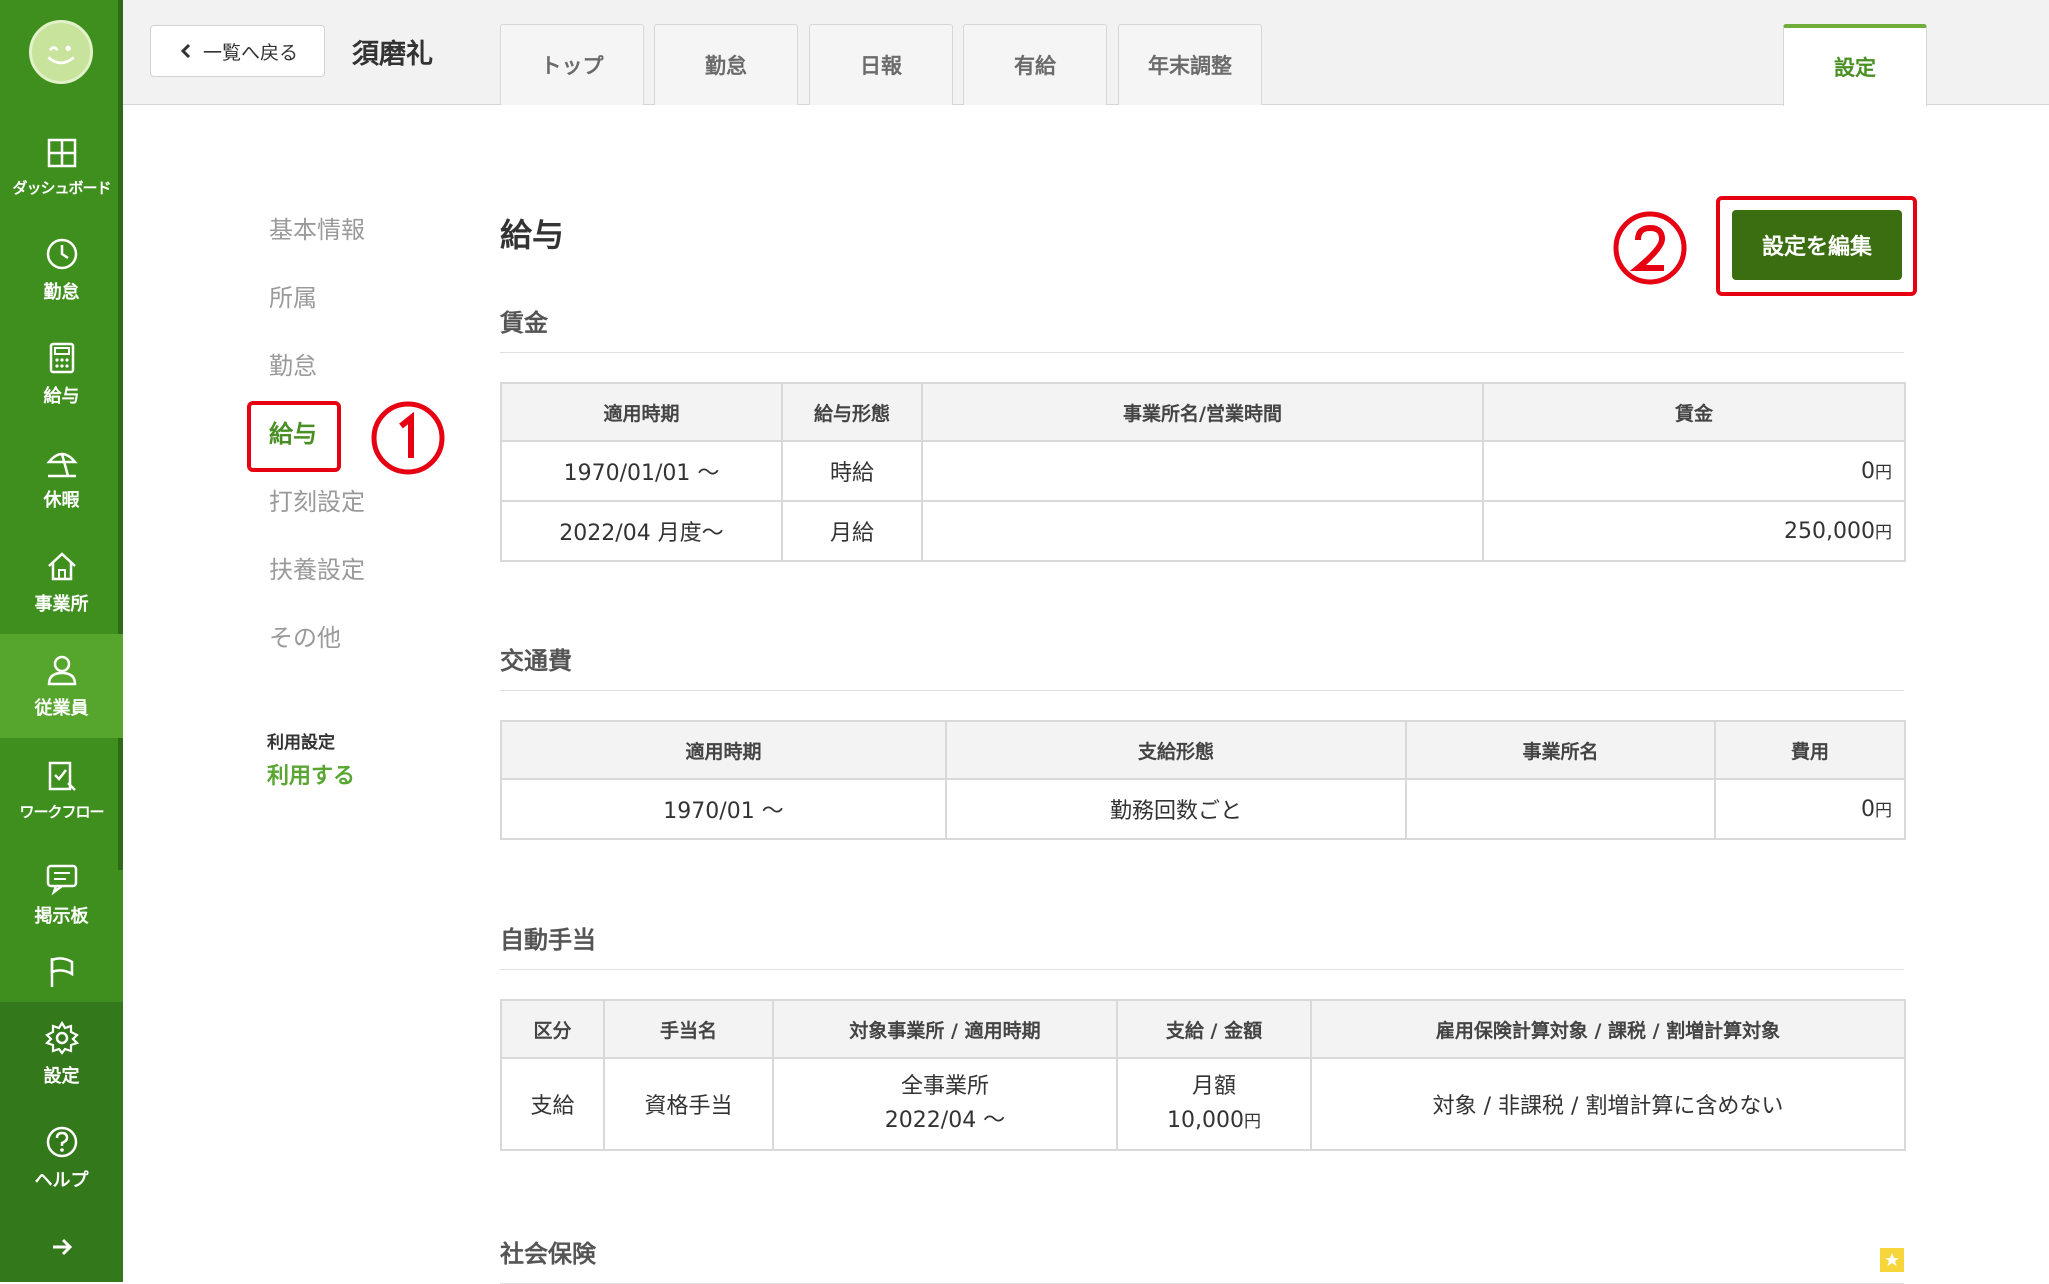  Describe the element at coordinates (349, 647) in the screenshot. I see `submenu-other: その他` at that location.